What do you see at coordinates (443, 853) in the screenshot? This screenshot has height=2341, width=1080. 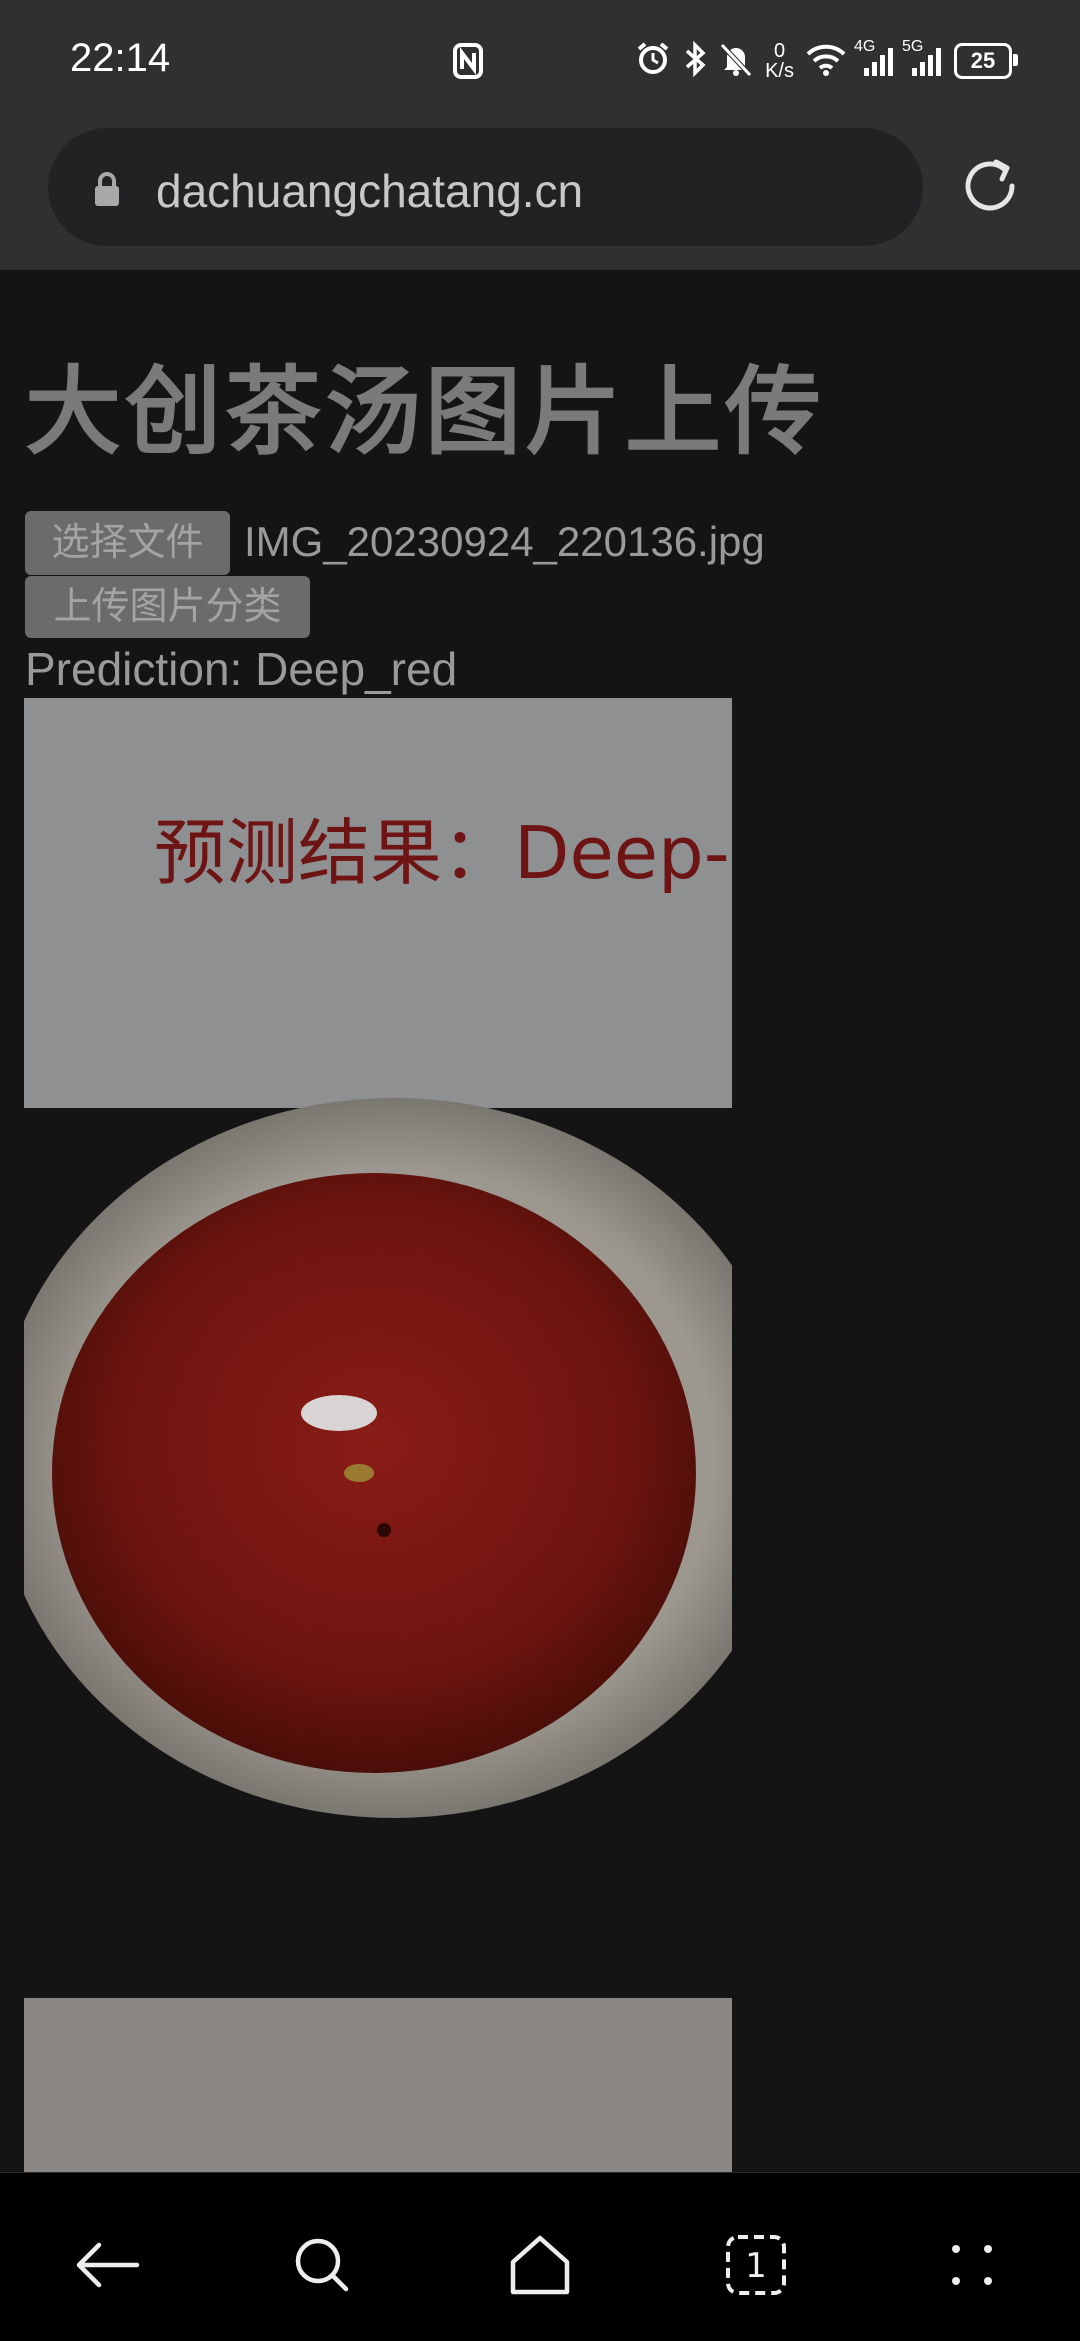 I see `photo-caption: 预测结果：Deep-rec` at bounding box center [443, 853].